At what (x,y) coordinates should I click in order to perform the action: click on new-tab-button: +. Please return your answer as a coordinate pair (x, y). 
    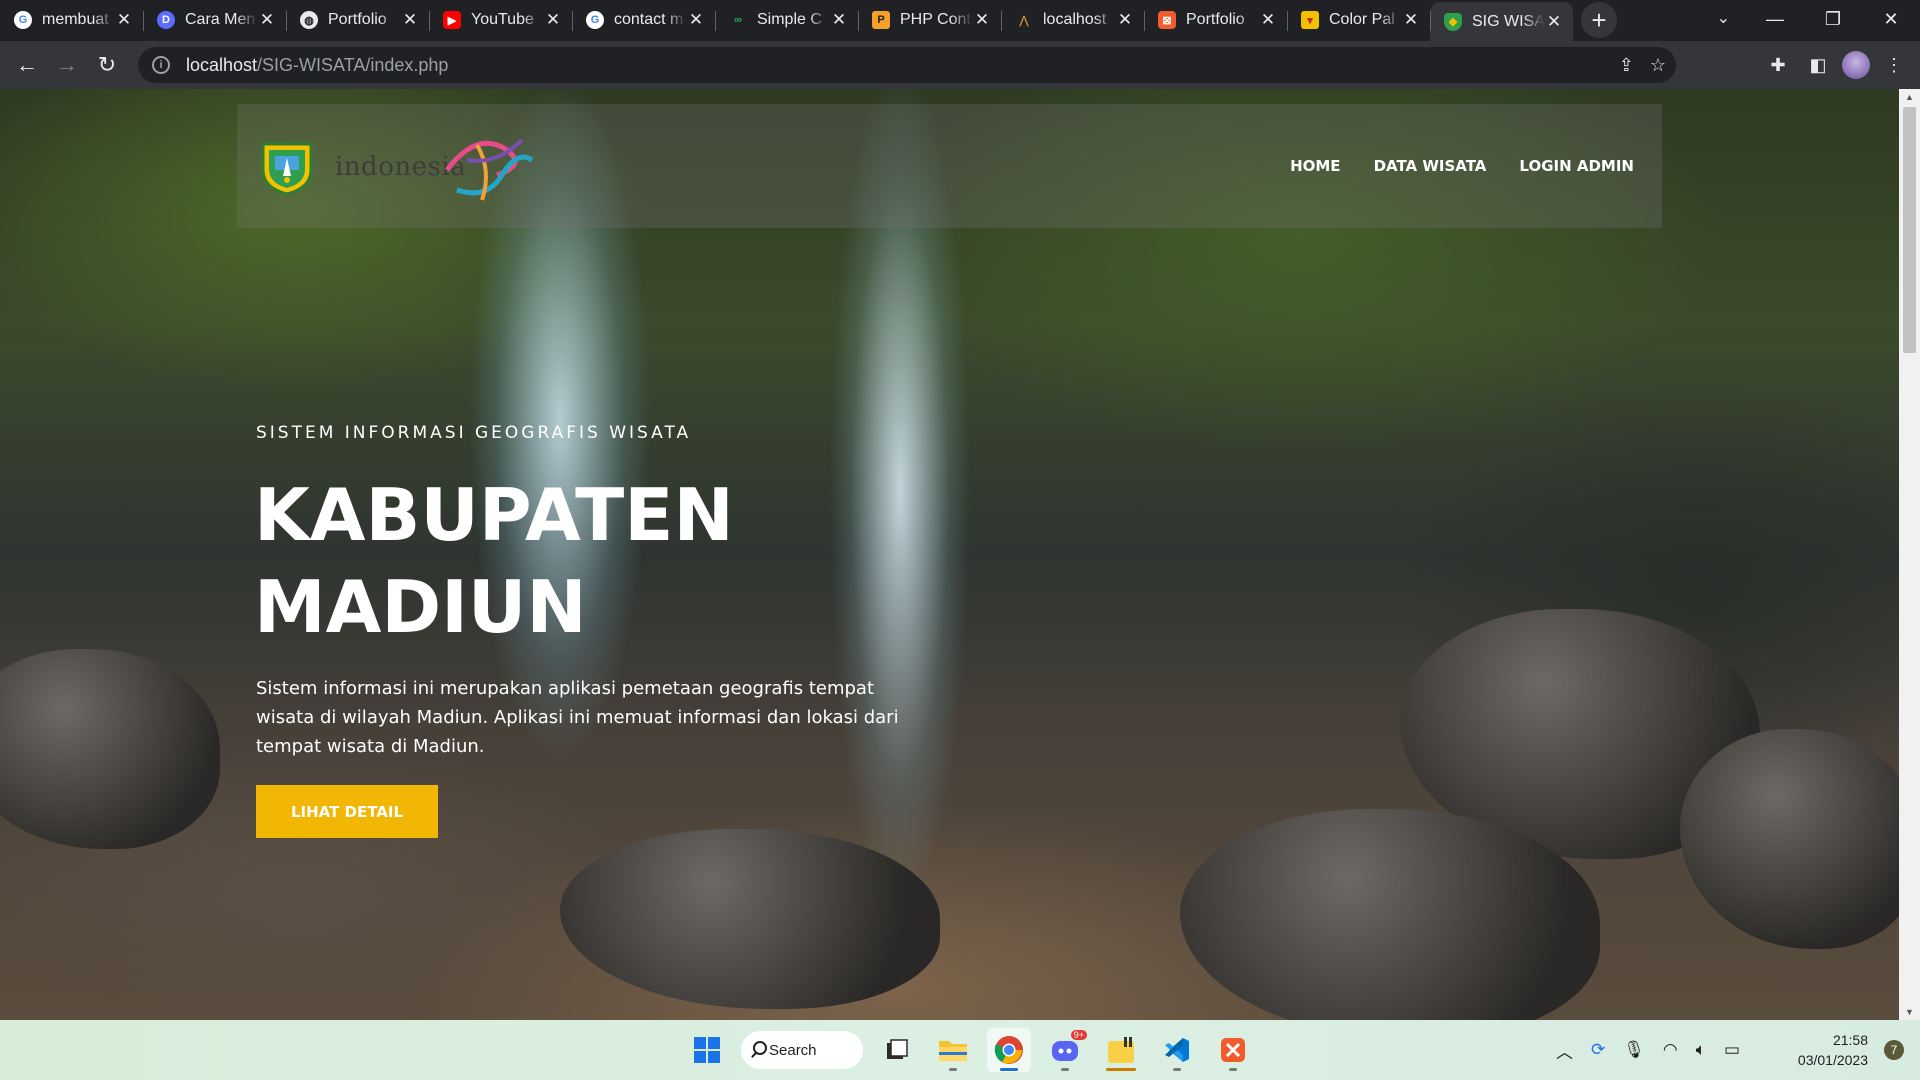
    Looking at the image, I should click on (1599, 20).